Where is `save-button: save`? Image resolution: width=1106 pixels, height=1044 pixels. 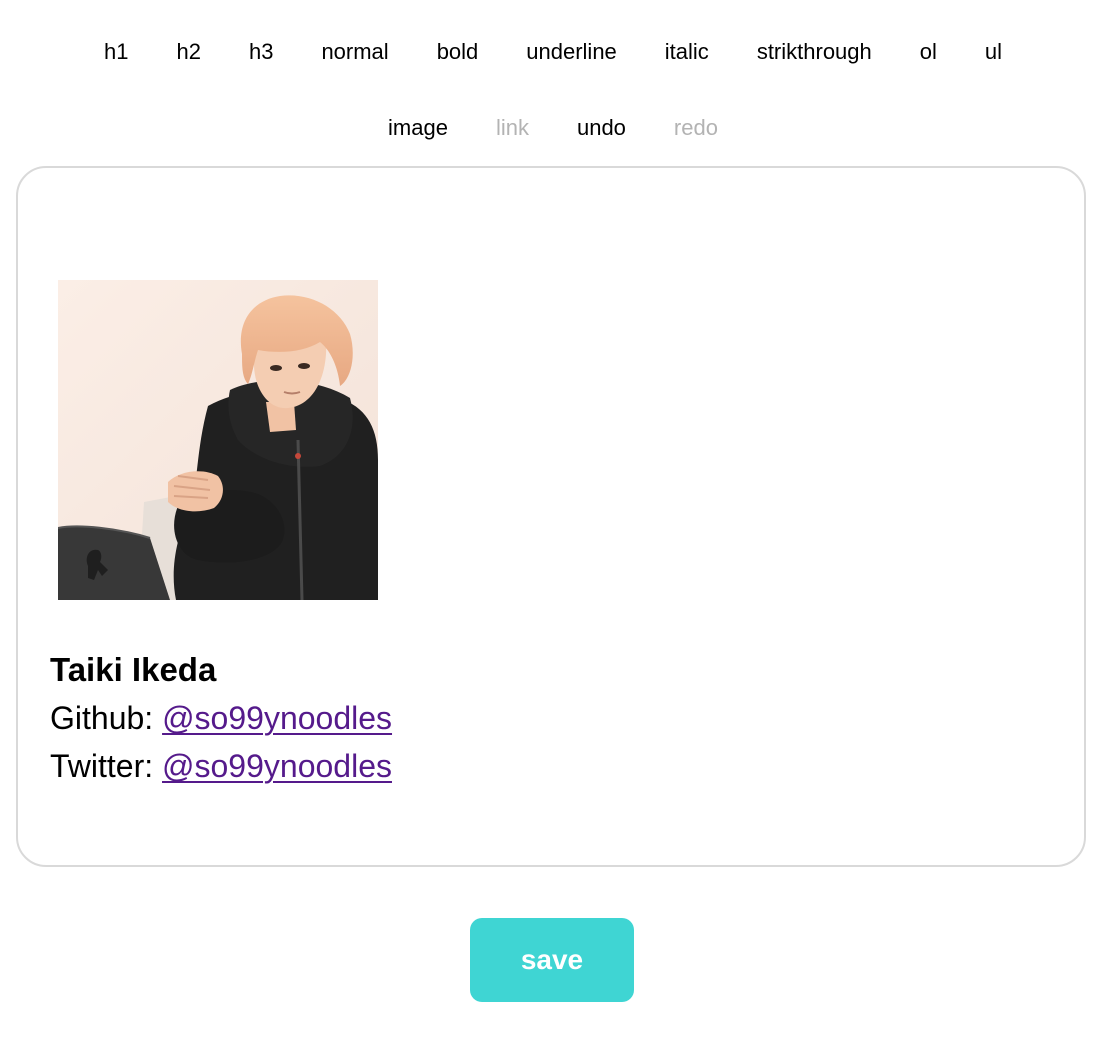 save-button: save is located at coordinates (552, 960).